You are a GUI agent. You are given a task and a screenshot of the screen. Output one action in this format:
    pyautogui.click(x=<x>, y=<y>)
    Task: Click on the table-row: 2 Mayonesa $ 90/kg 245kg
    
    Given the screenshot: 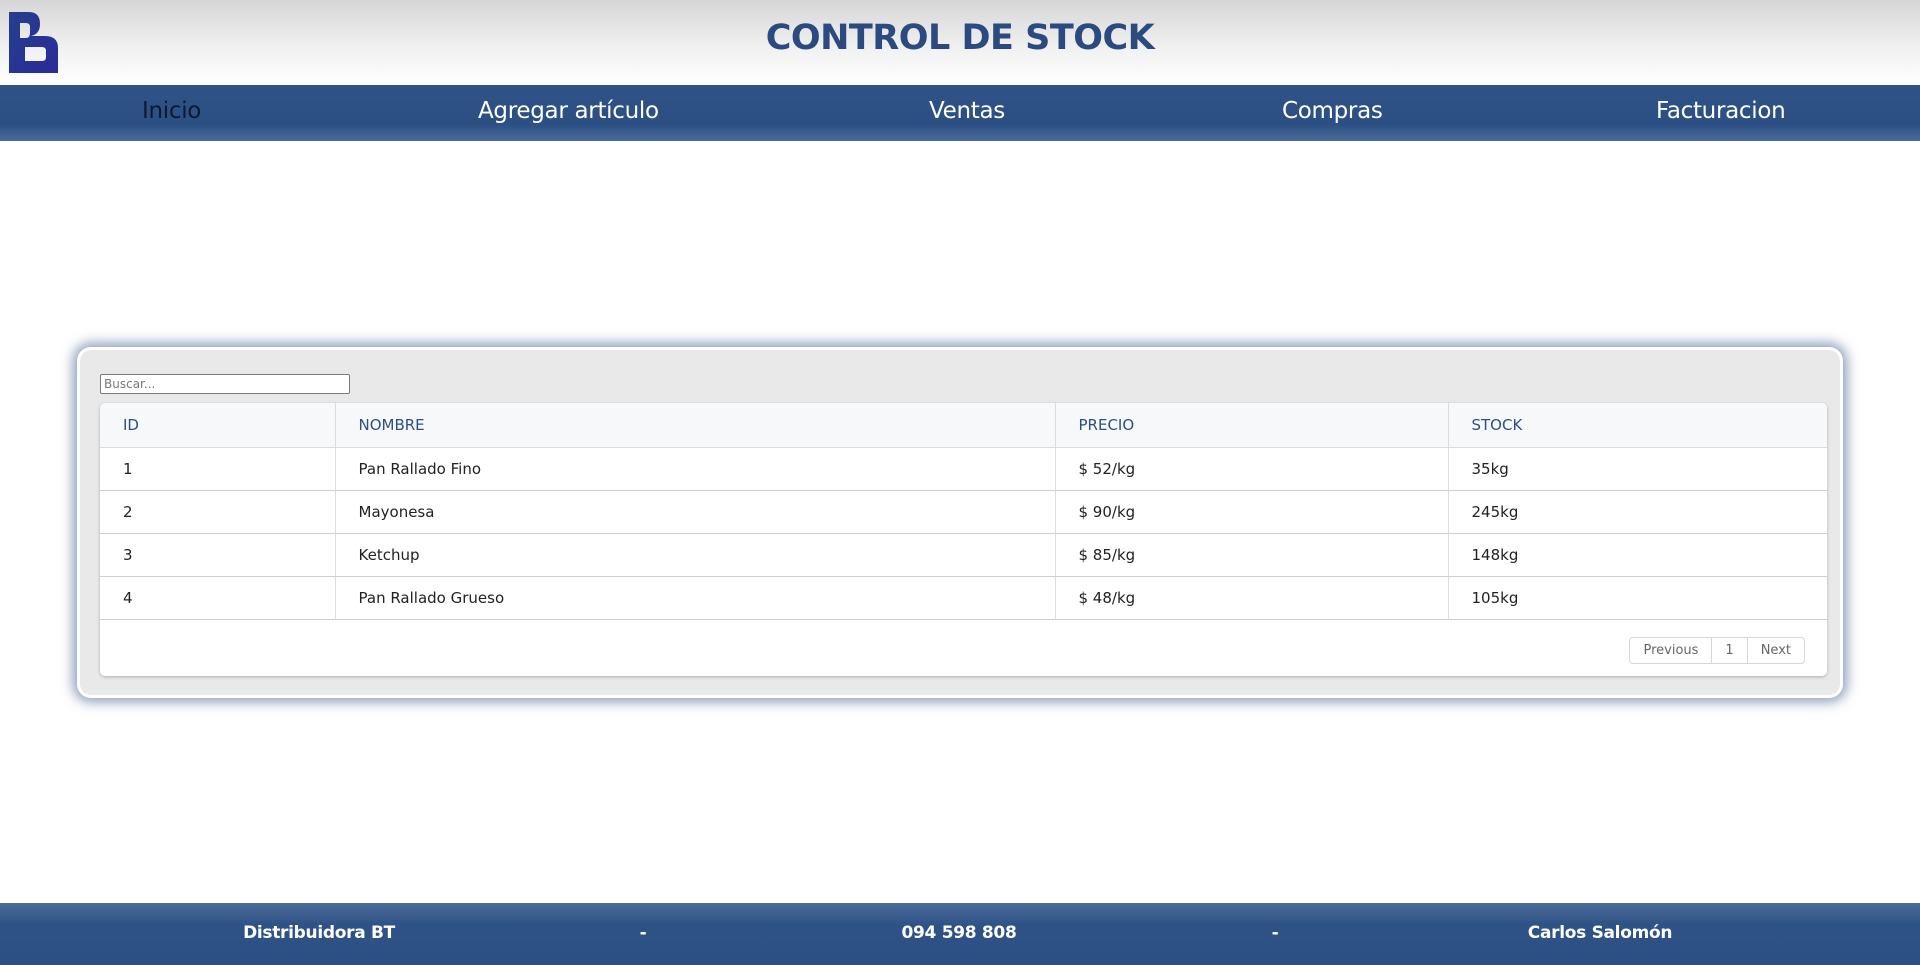 What is the action you would take?
    pyautogui.click(x=963, y=512)
    